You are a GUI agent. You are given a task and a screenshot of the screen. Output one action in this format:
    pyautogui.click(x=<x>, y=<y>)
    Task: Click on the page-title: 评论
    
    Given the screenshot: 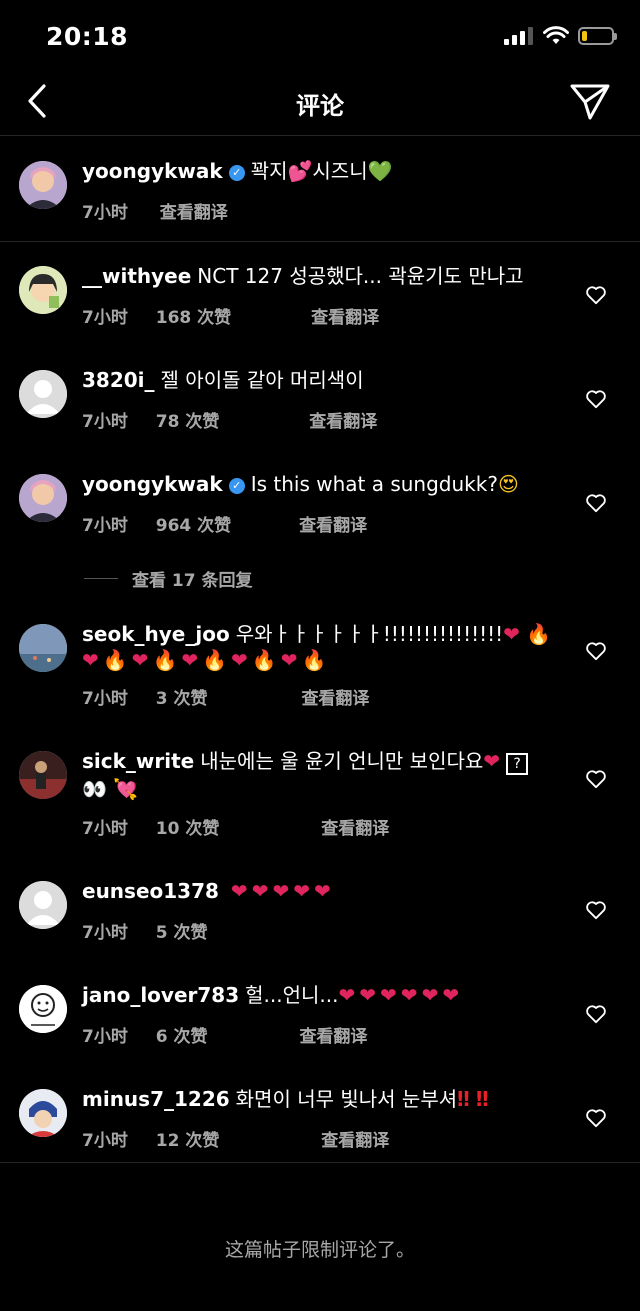 What is the action you would take?
    pyautogui.click(x=320, y=106)
    